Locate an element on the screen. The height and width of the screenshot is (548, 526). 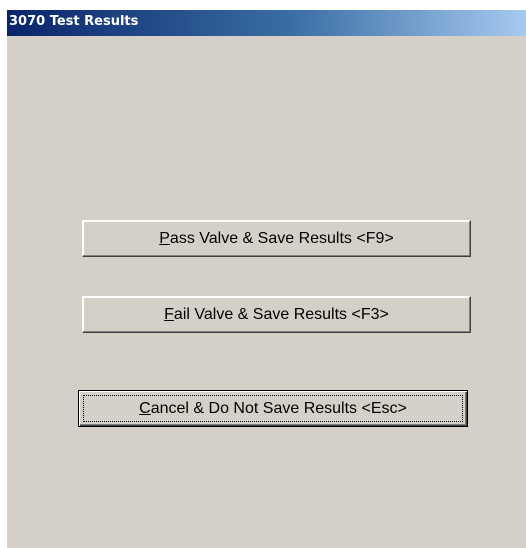
cancel-no-save-button: Cancel & Do Not Save Results <Esc> is located at coordinates (273, 408).